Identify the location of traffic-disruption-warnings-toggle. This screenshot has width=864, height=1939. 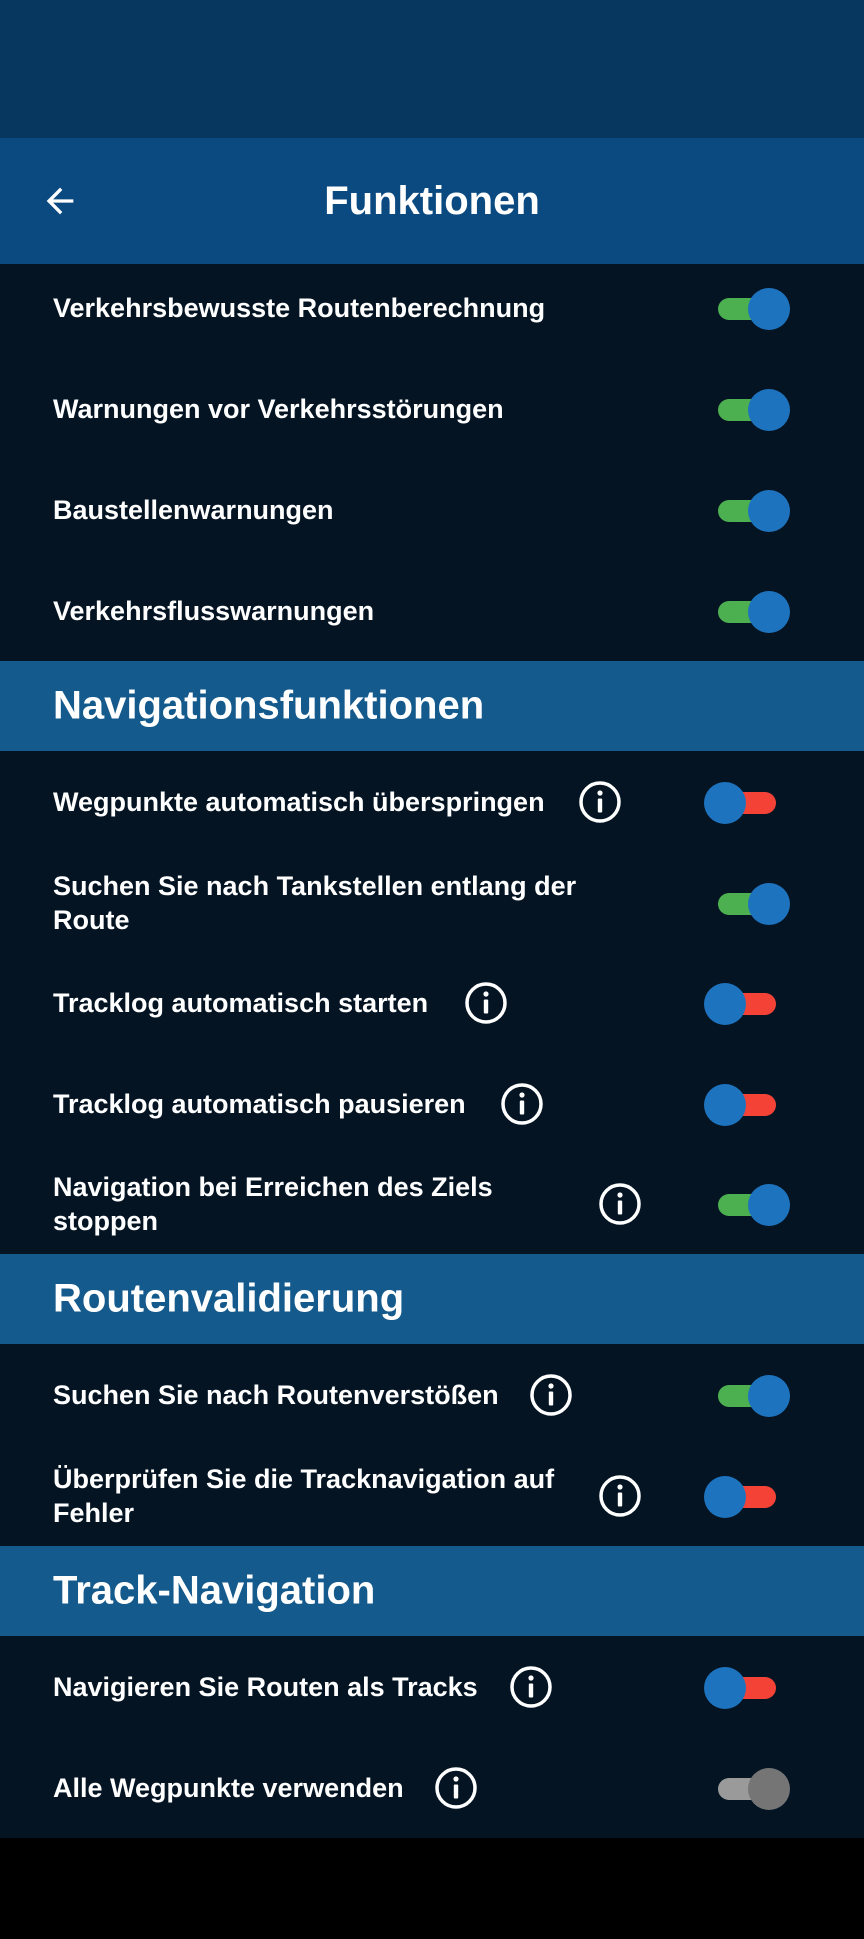
(750, 409).